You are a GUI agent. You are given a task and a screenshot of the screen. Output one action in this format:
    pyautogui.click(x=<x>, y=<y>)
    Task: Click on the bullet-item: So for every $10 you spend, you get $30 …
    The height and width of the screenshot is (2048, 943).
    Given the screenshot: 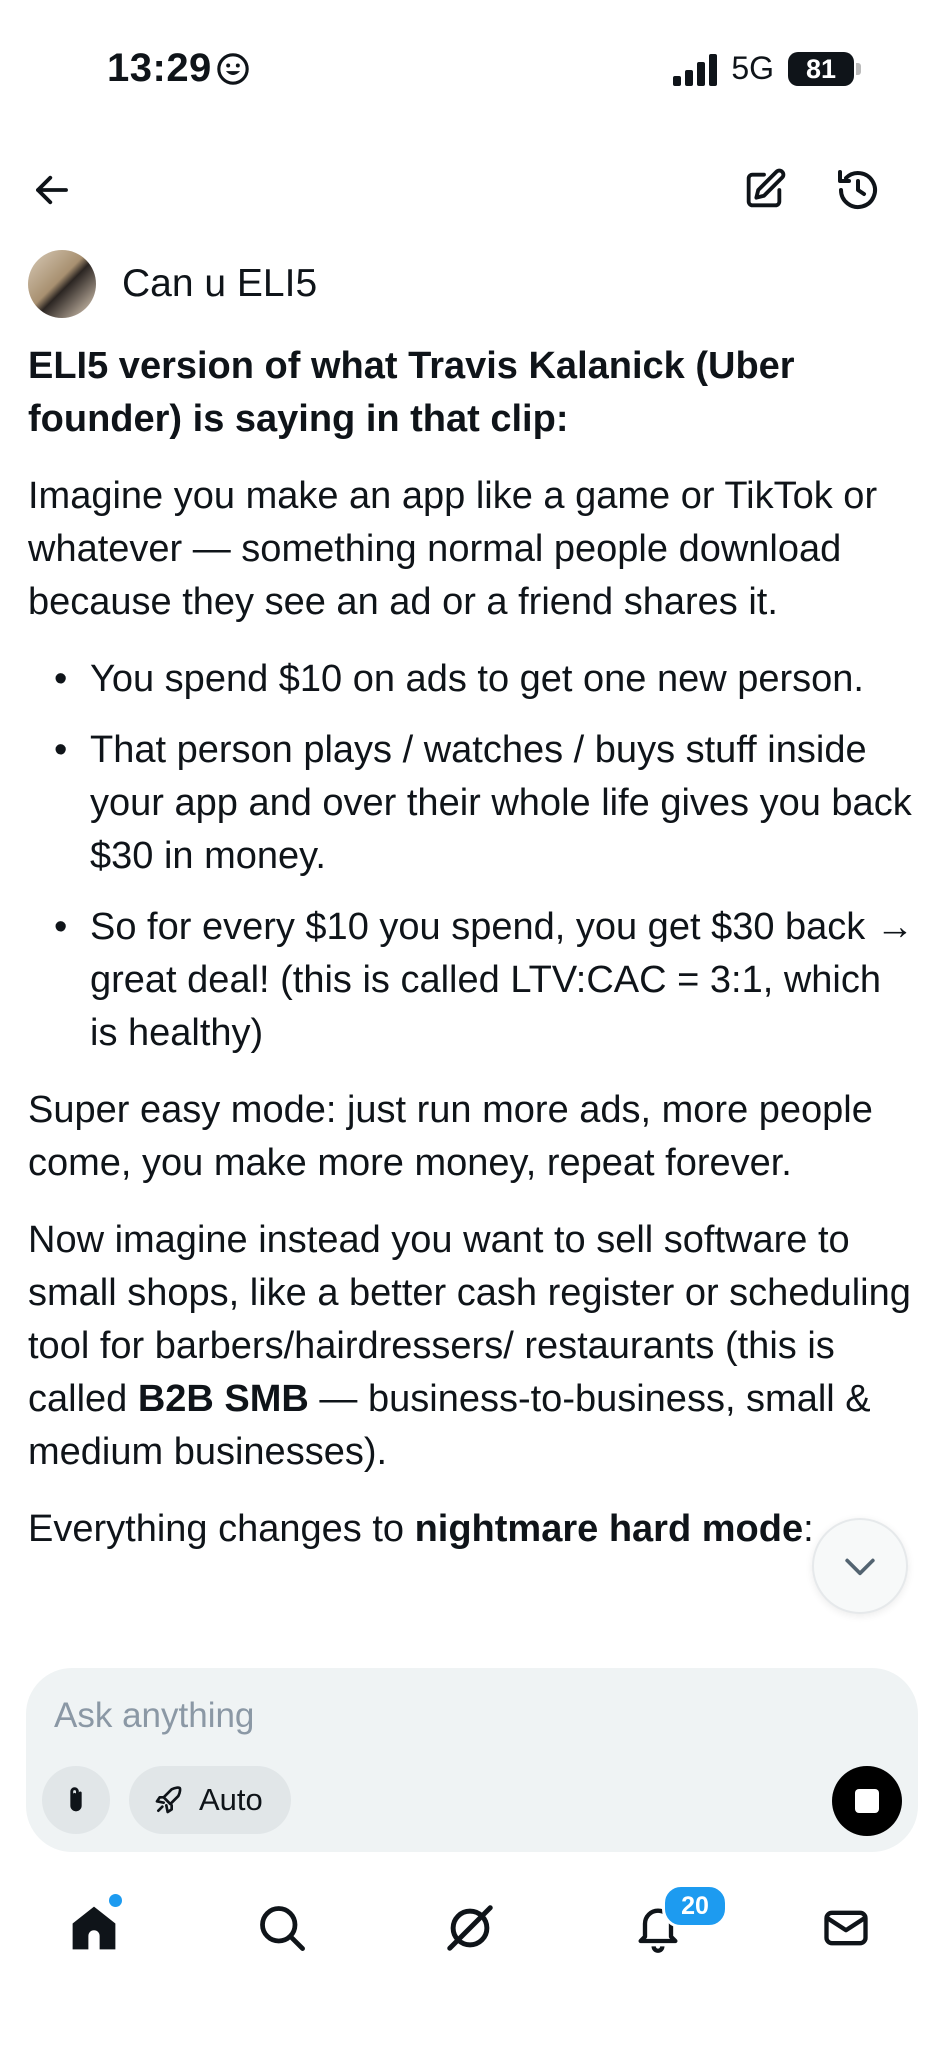 What is the action you would take?
    pyautogui.click(x=473, y=980)
    